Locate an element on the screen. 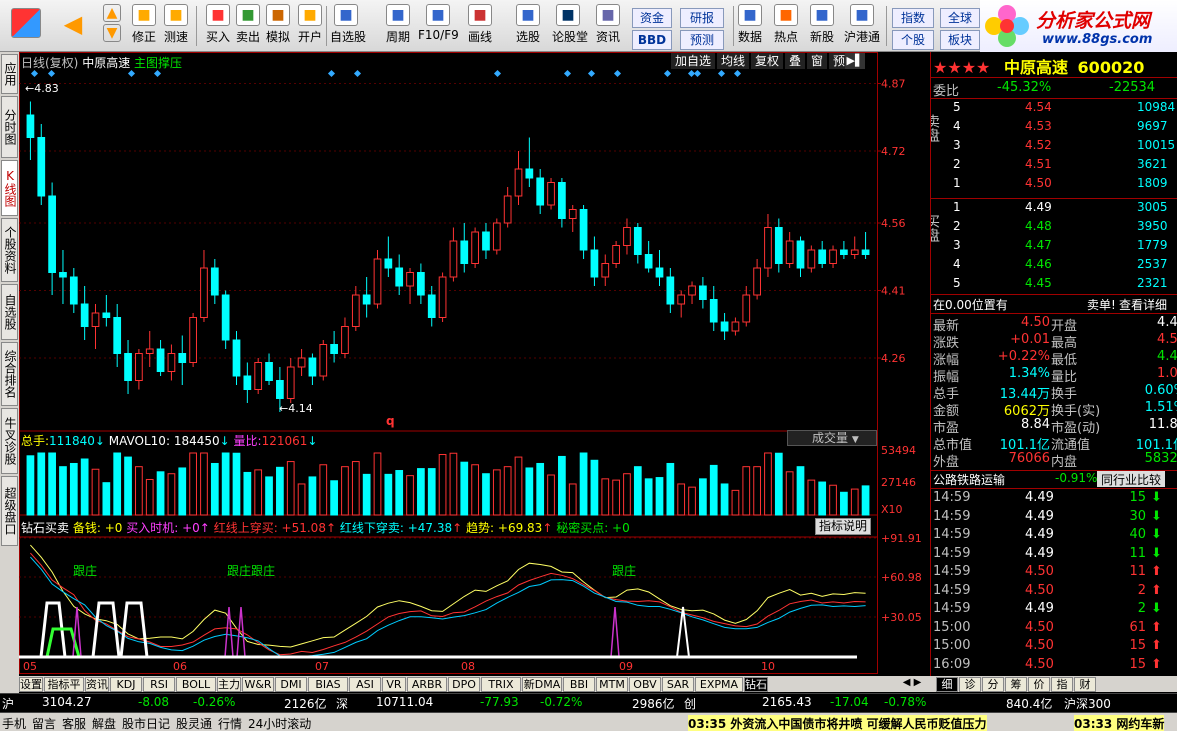 This screenshot has width=1177, height=754. left-tab-6: 牛叉诊股 is located at coordinates (9, 441).